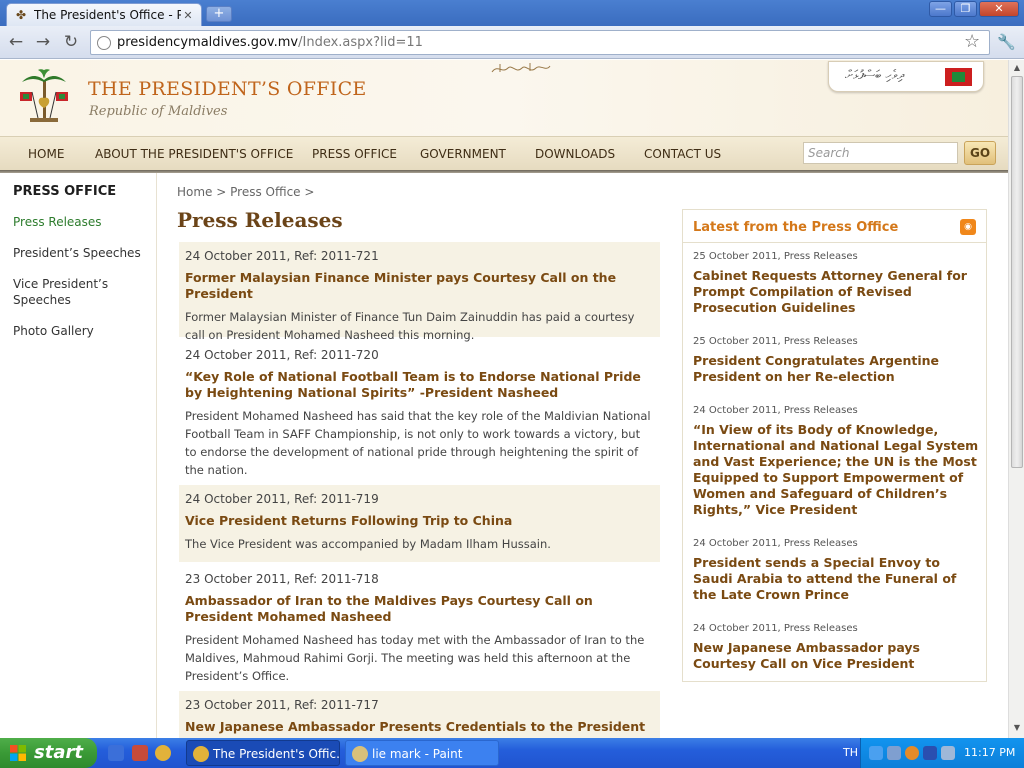 This screenshot has height=768, width=1024. What do you see at coordinates (958, 77) in the screenshot?
I see `flag-icon` at bounding box center [958, 77].